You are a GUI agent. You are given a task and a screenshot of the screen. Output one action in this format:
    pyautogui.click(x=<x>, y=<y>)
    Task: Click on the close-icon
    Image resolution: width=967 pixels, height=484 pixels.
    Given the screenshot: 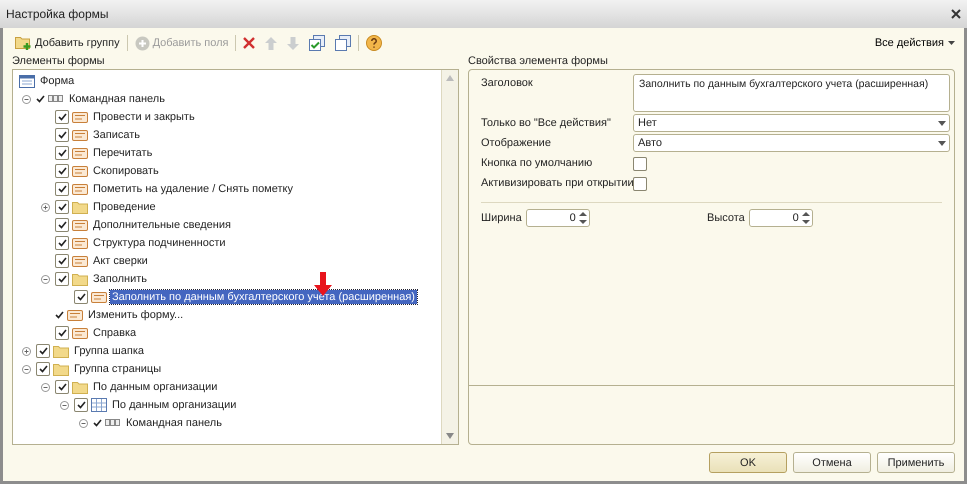 What is the action you would take?
    pyautogui.click(x=956, y=14)
    